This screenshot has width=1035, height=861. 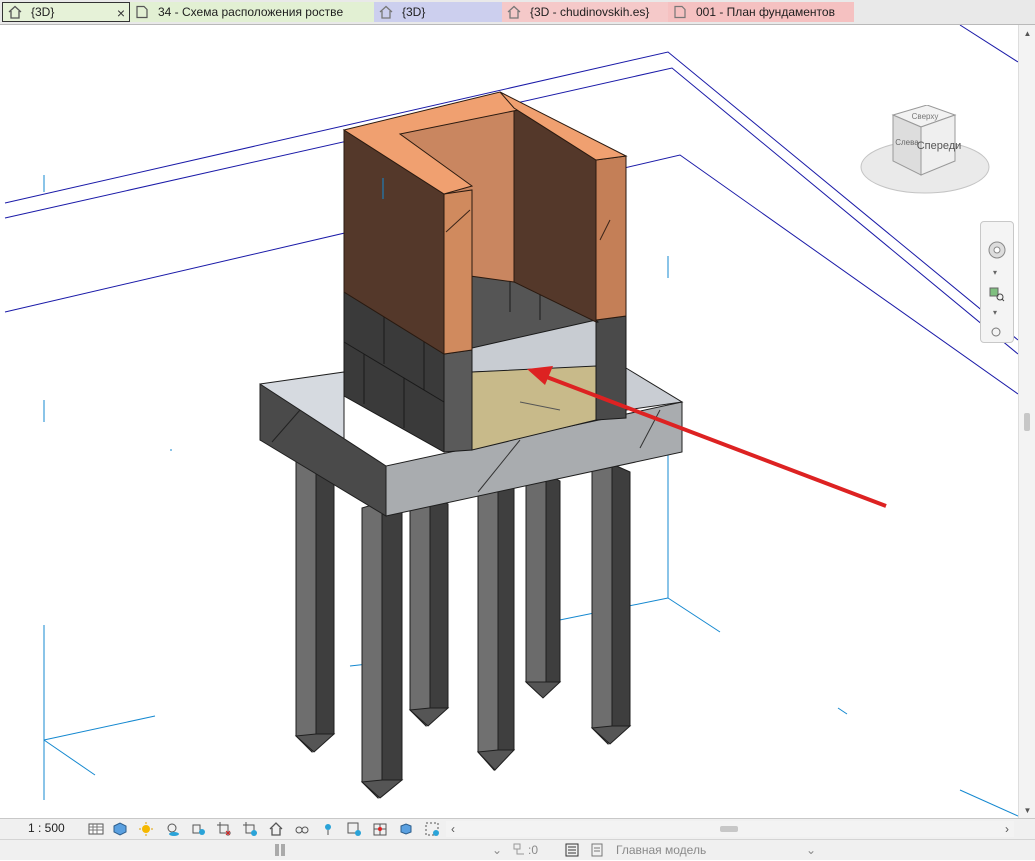 I want to click on scroll-left-icon: ‹, so click(x=453, y=829).